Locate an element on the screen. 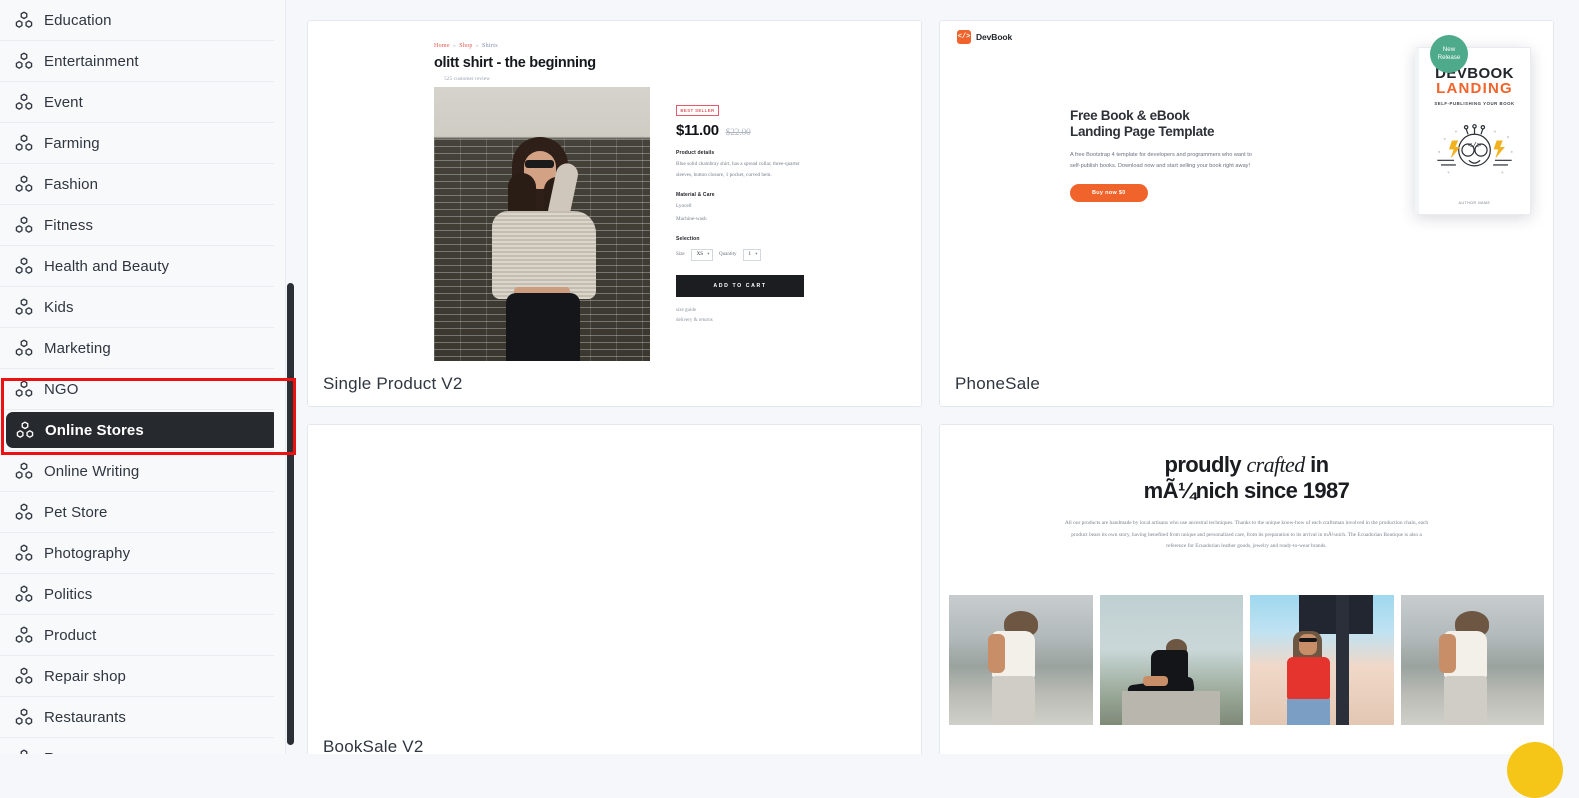 The image size is (1579, 798). selection-row: Size XS Quantity 1 is located at coordinates (740, 254).